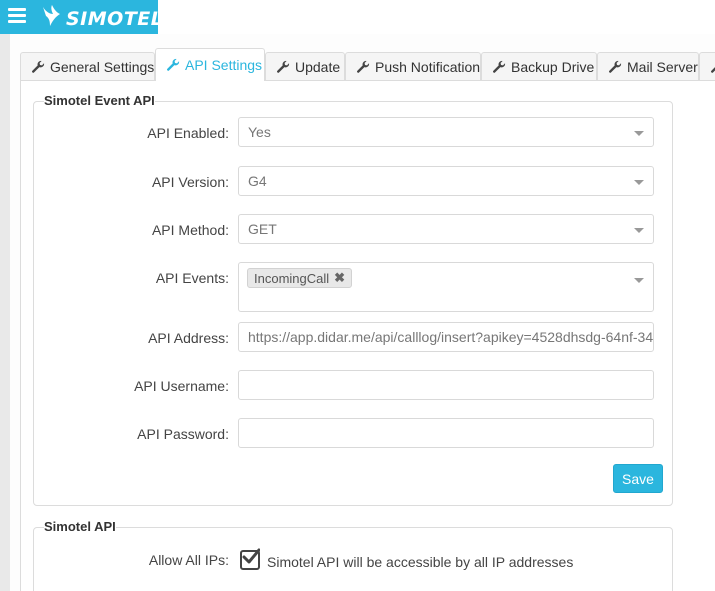  What do you see at coordinates (17, 16) in the screenshot?
I see `menu-icon` at bounding box center [17, 16].